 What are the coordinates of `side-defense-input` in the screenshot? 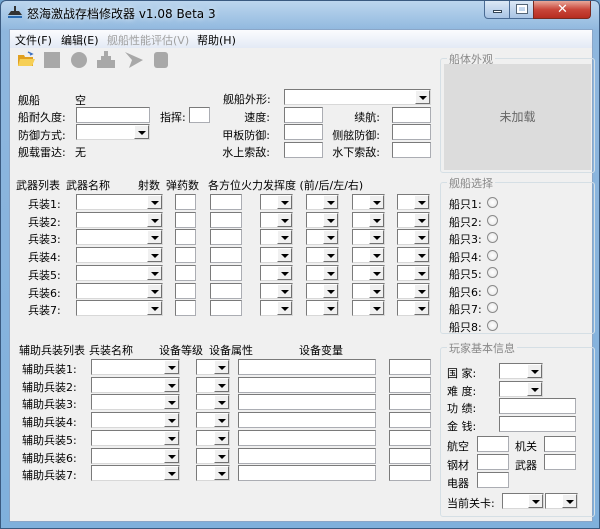 It's located at (411, 132).